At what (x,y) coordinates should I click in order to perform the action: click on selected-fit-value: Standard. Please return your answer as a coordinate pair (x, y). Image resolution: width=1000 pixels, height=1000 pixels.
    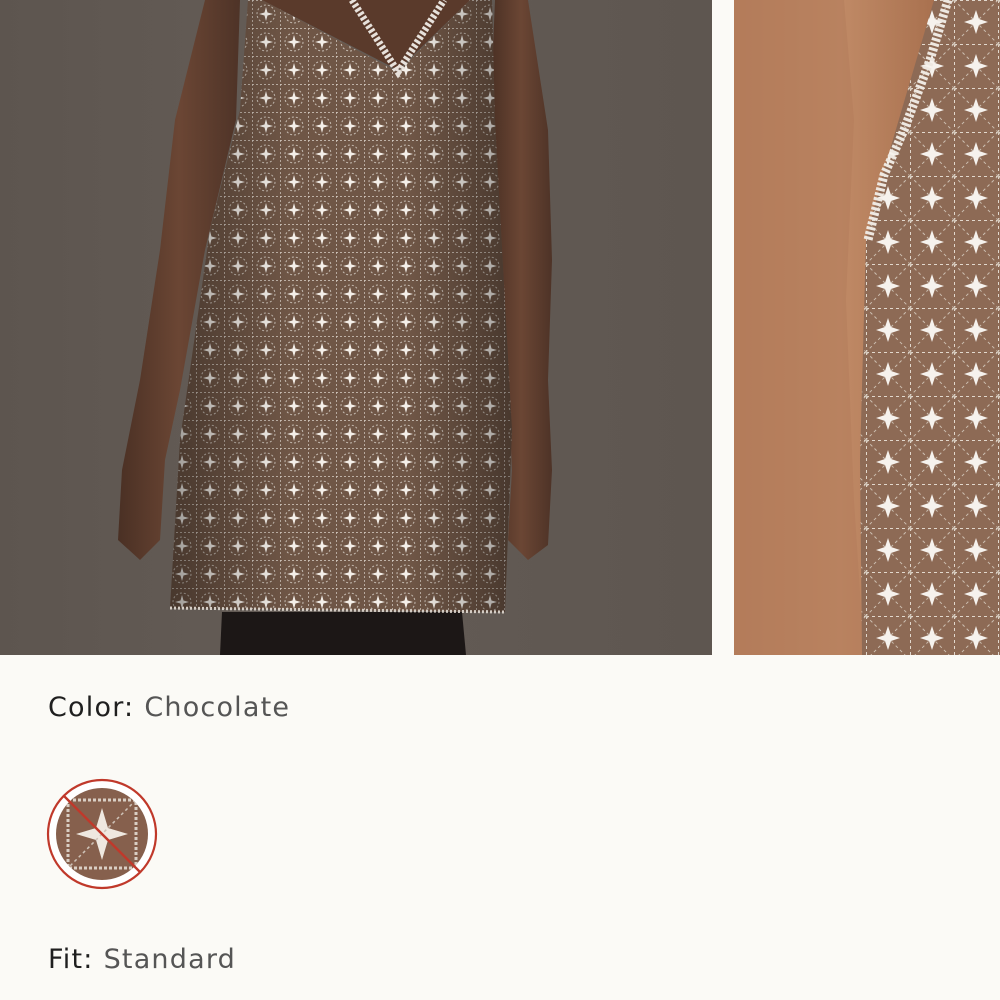
    Looking at the image, I should click on (169, 959).